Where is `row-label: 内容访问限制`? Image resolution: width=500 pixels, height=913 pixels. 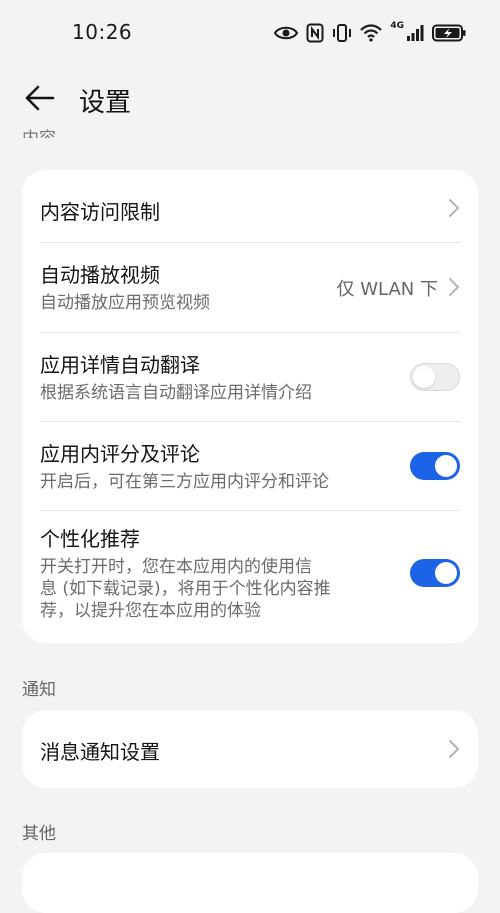
row-label: 内容访问限制 is located at coordinates (100, 212).